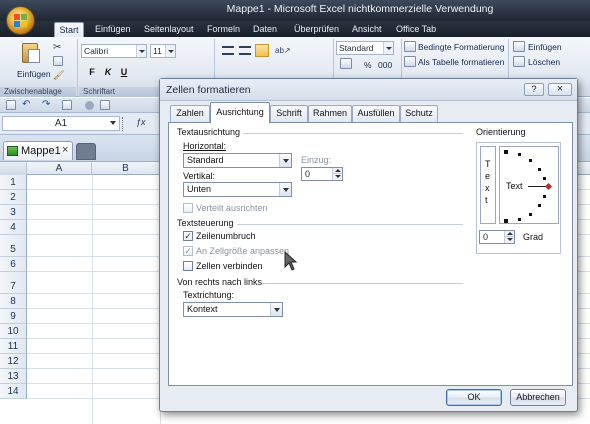 Image resolution: width=590 pixels, height=424 pixels. What do you see at coordinates (548, 186) in the screenshot?
I see `dial-handle-icon` at bounding box center [548, 186].